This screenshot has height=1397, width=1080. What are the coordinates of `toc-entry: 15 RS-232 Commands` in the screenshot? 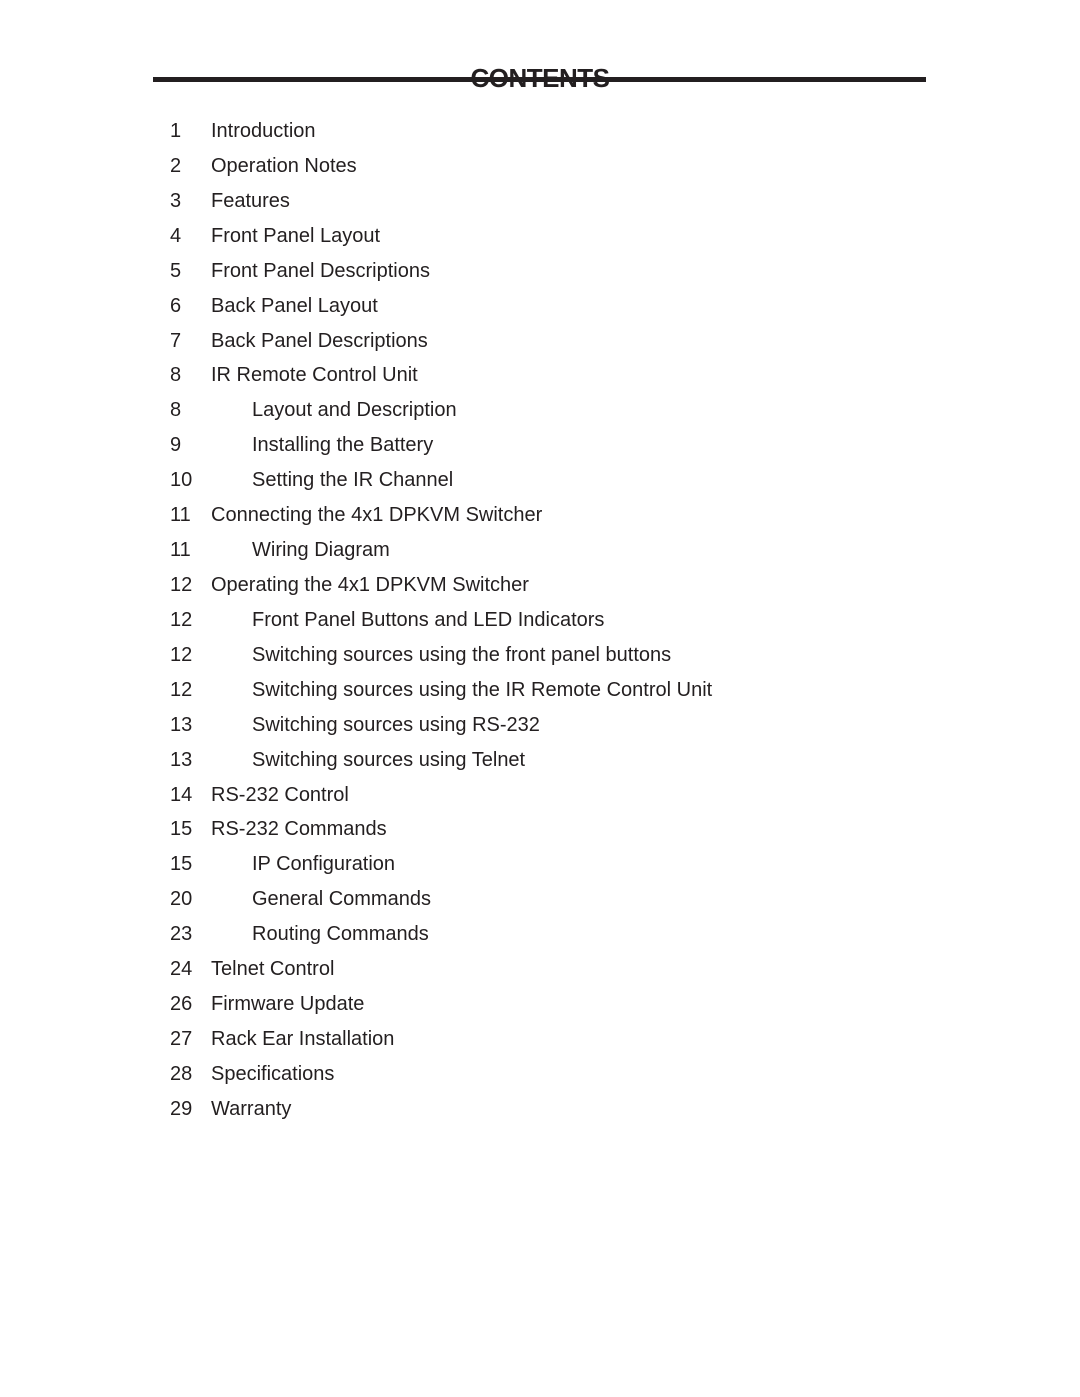 It's located at (441, 829).